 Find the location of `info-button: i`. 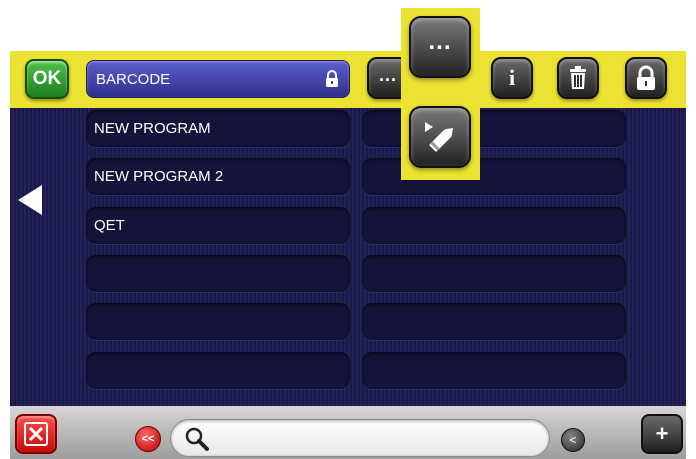

info-button: i is located at coordinates (512, 78).